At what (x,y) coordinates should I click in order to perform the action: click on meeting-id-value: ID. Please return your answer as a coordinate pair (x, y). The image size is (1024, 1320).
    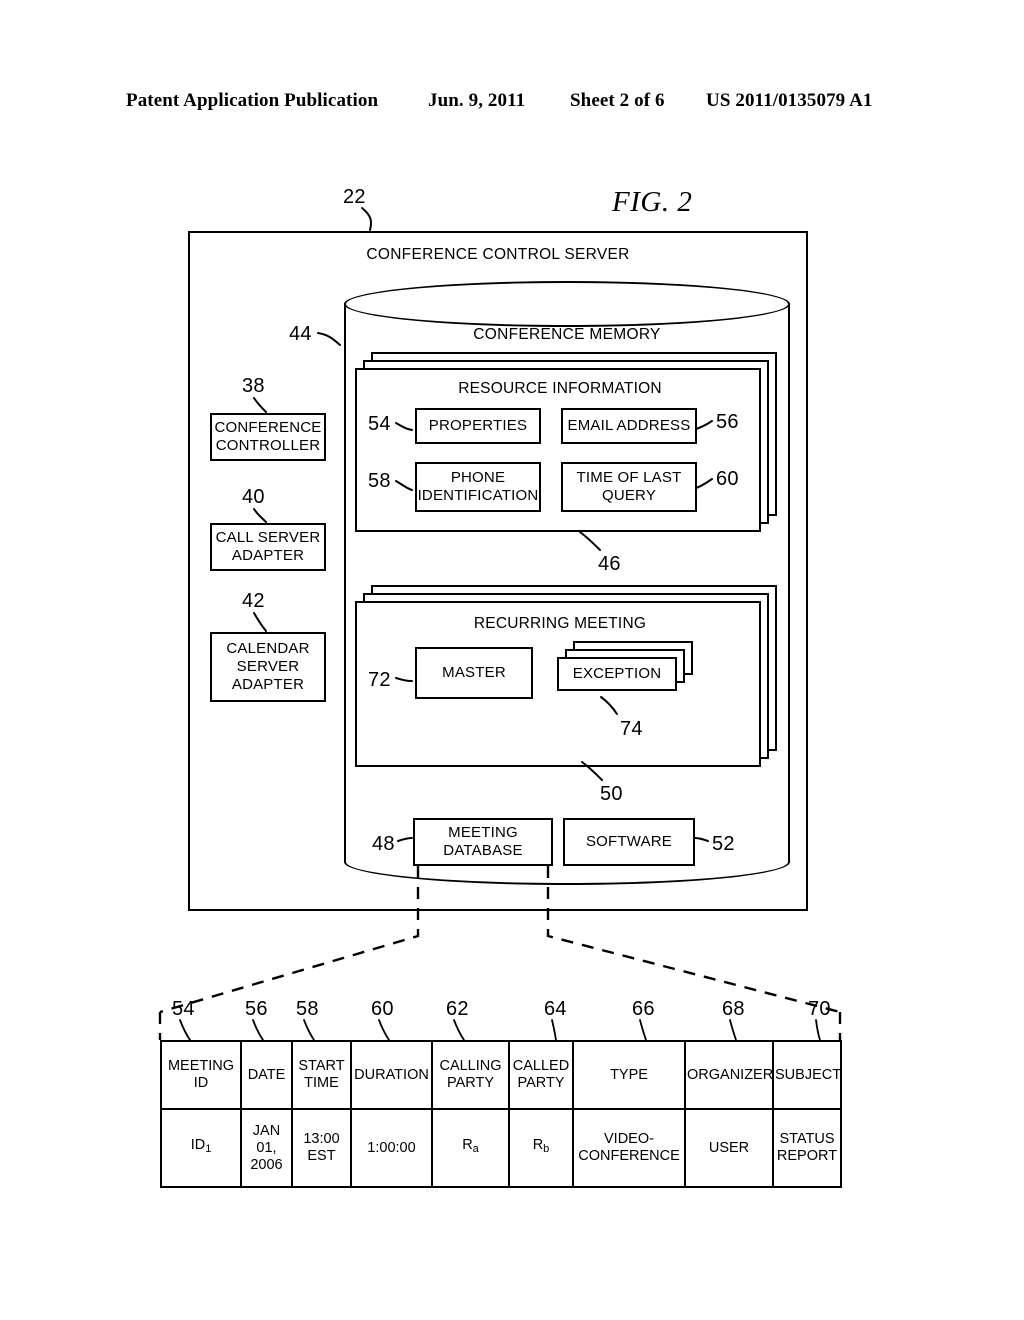
    Looking at the image, I should click on (198, 1145).